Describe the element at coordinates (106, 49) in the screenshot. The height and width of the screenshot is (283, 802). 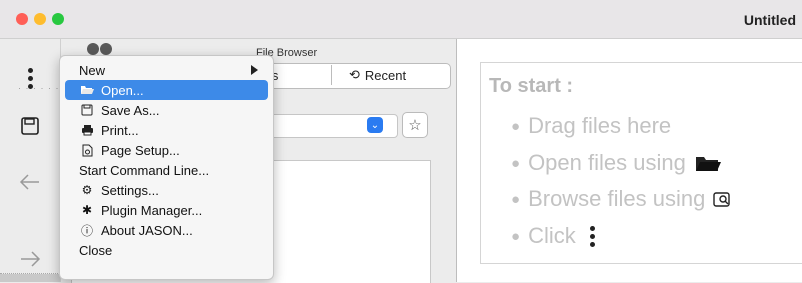
I see `panel-float-icon` at that location.